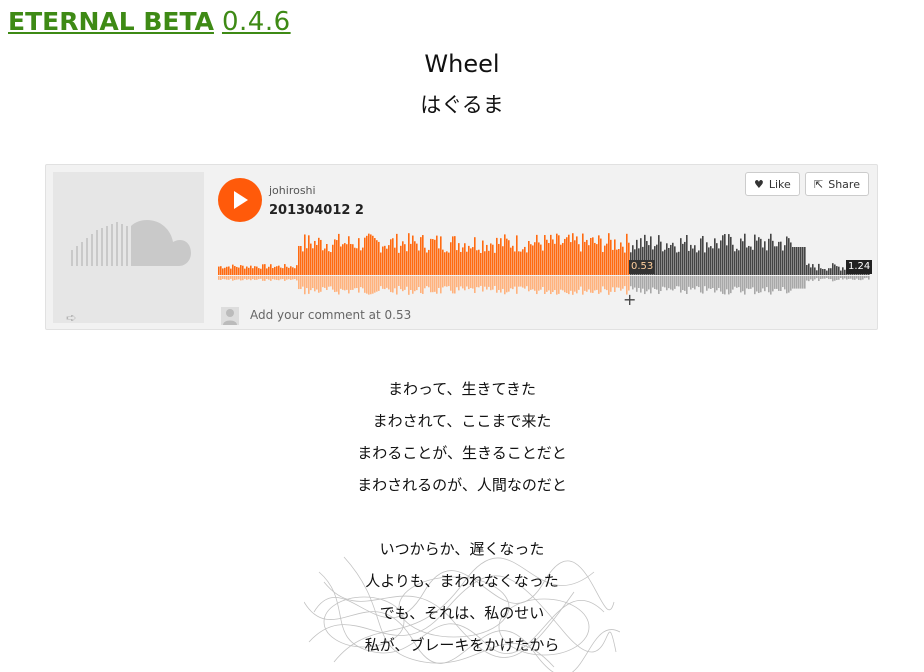  I want to click on waveform-seekbar, so click(544, 265).